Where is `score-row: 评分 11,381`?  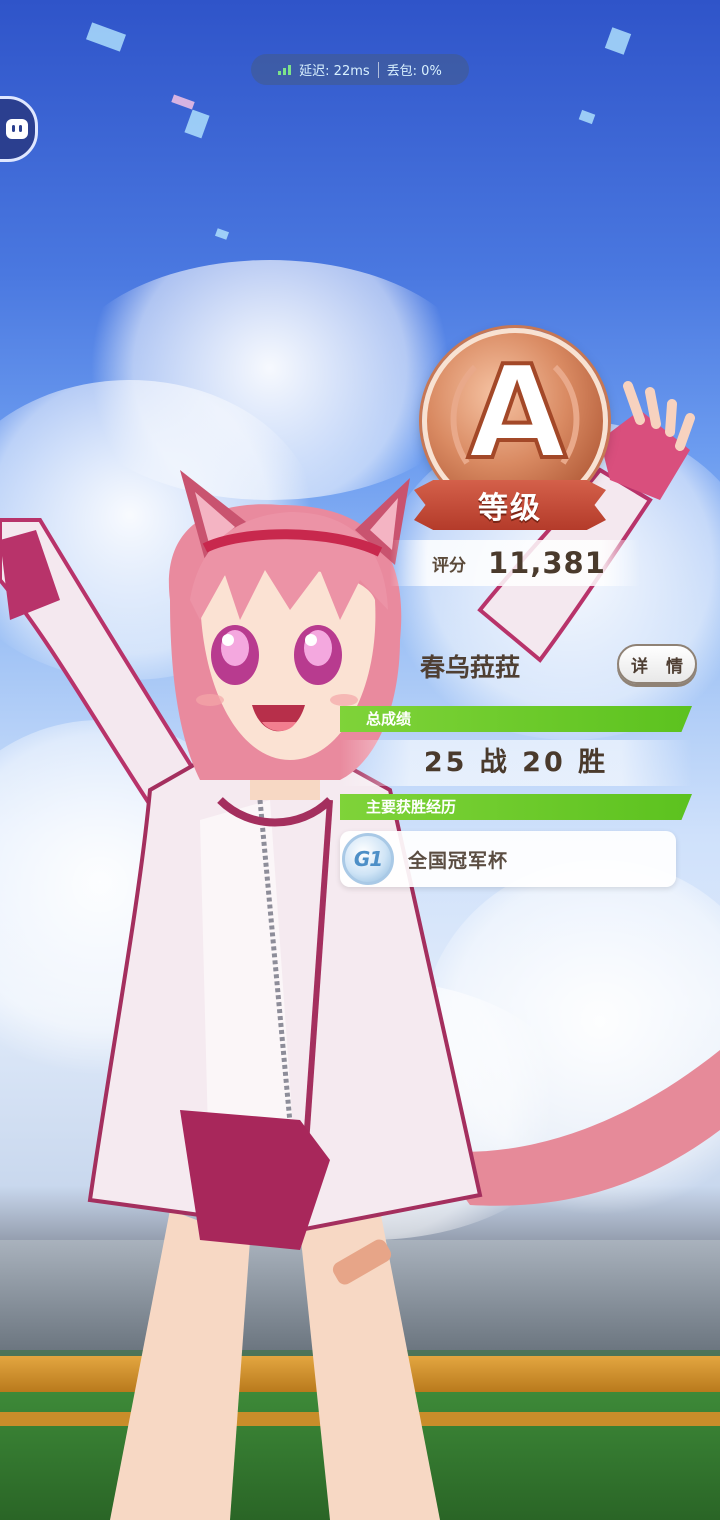
score-row: 评分 11,381 is located at coordinates (515, 563).